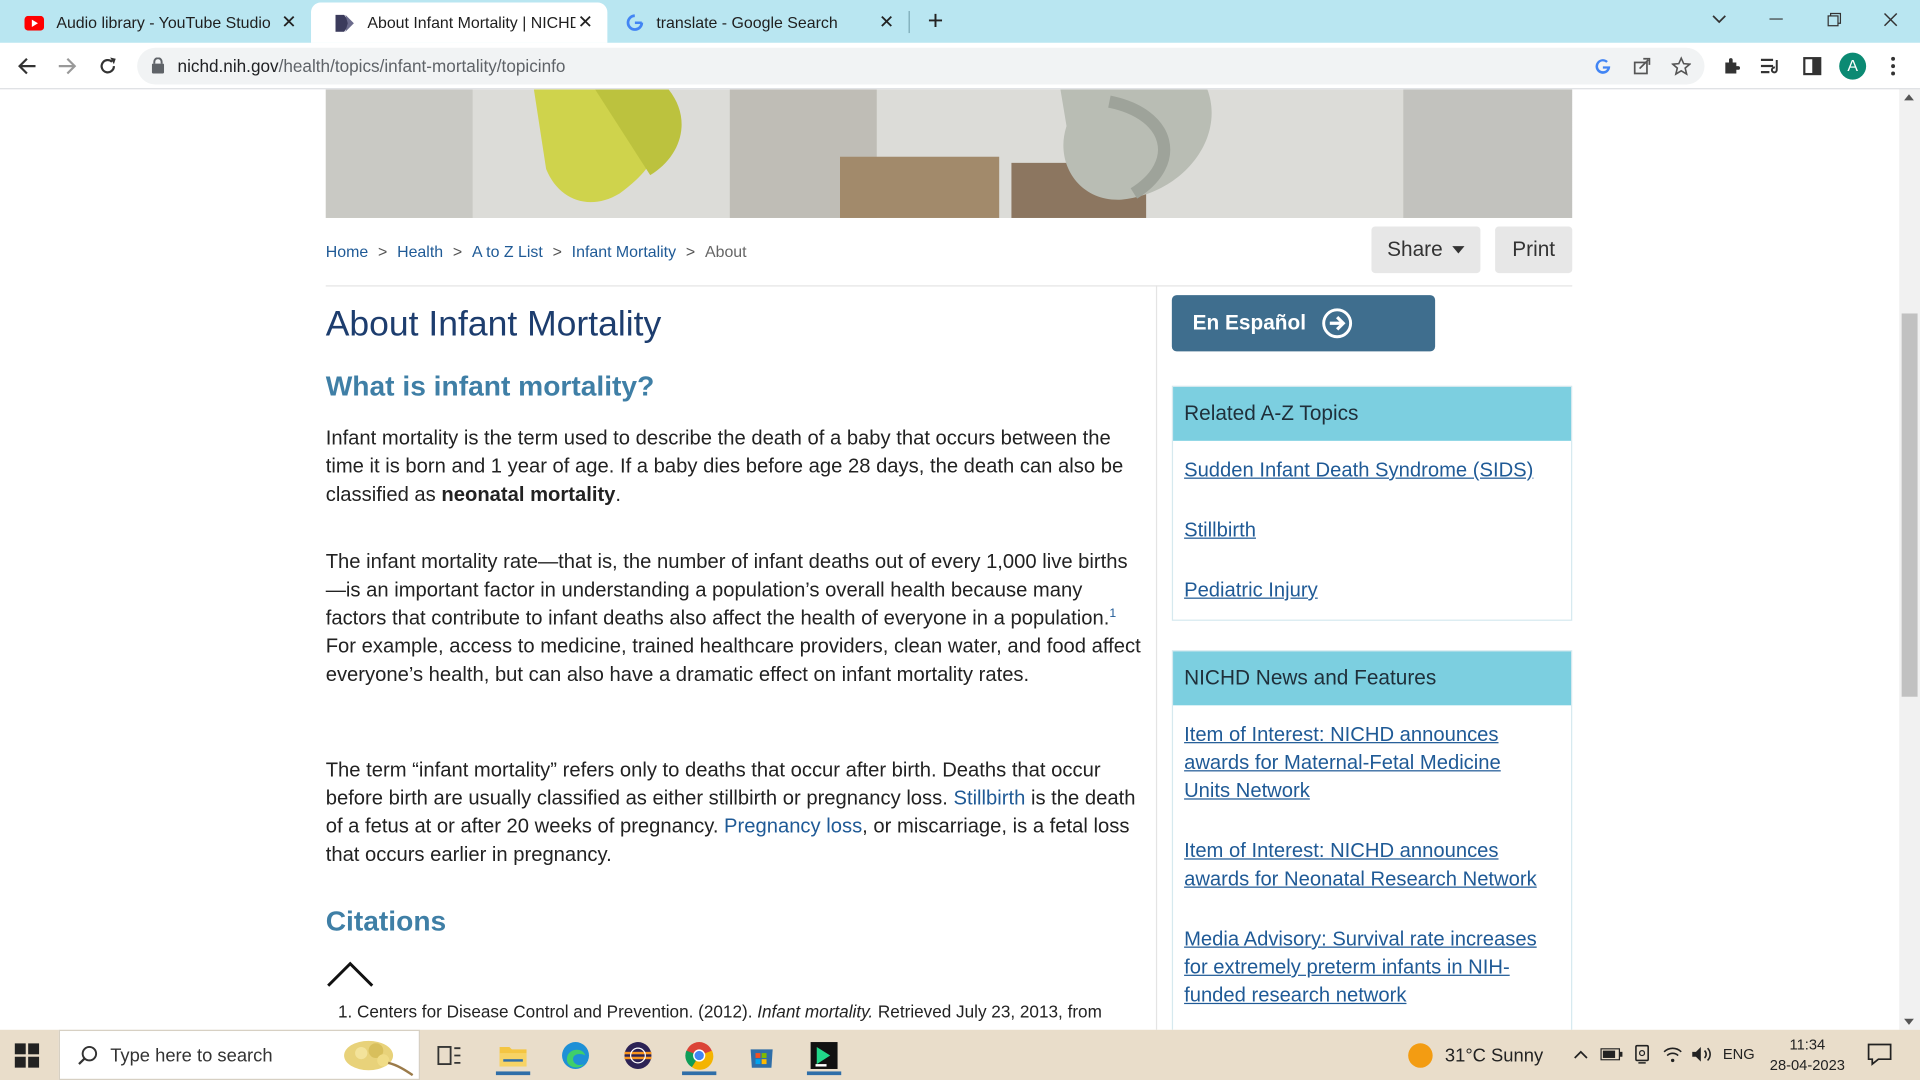  I want to click on edge-browser-icon, so click(575, 1055).